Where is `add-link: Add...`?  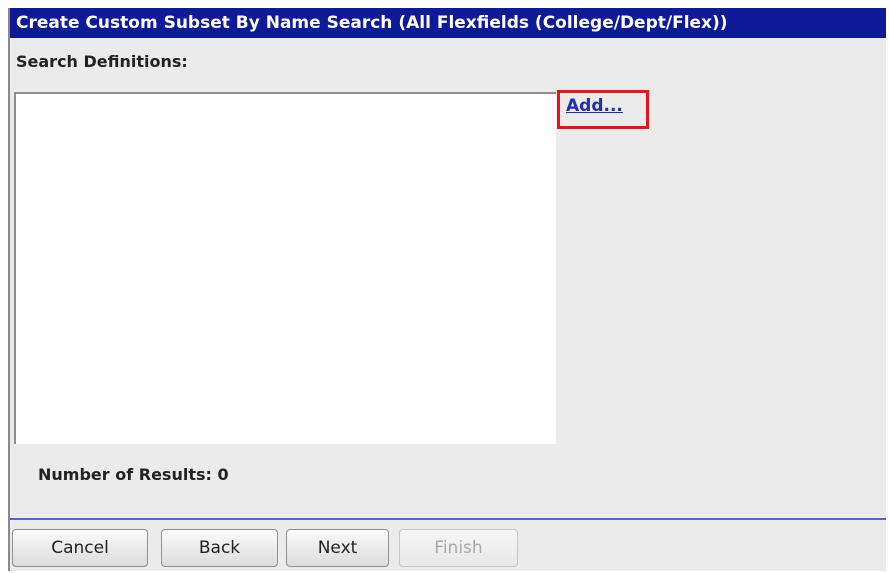
add-link: Add... is located at coordinates (594, 106).